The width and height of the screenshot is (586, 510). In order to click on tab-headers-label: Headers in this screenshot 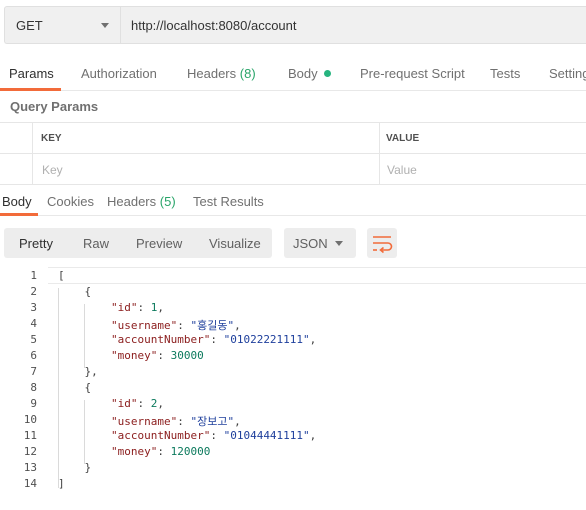, I will do `click(212, 73)`.